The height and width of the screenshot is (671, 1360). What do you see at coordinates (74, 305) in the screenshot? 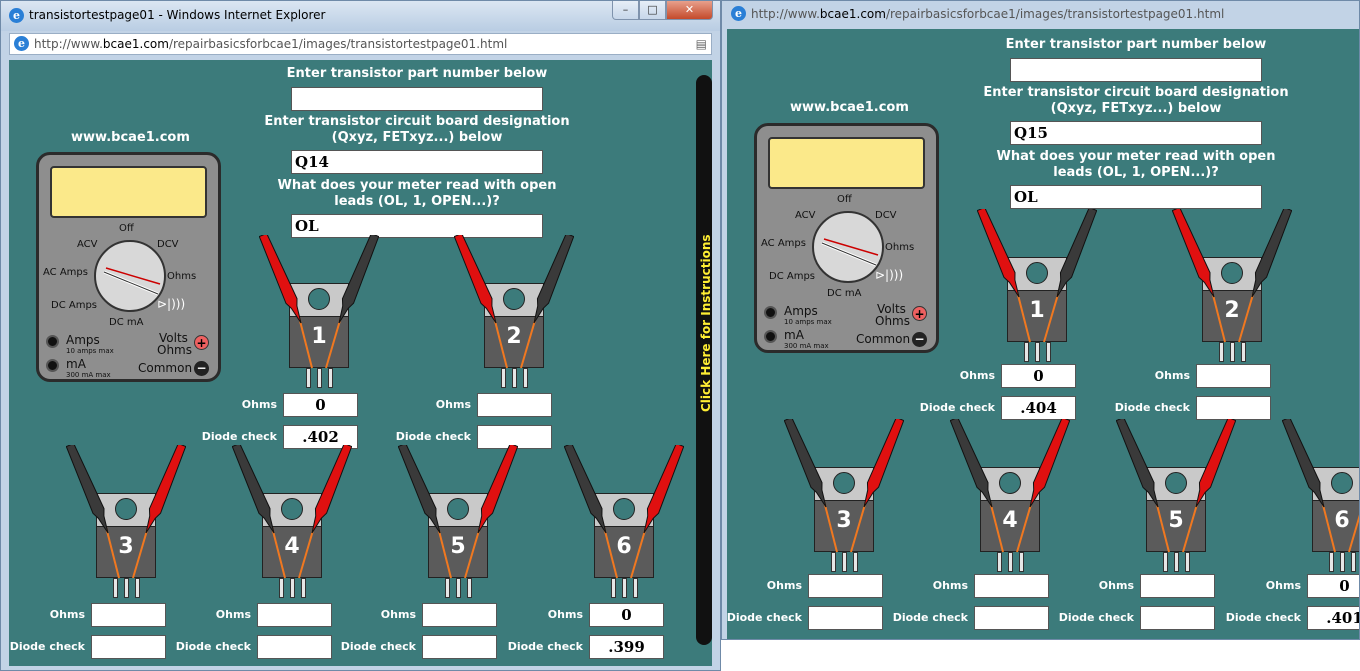
I see `meter-label-dc-amps: DC Amps` at bounding box center [74, 305].